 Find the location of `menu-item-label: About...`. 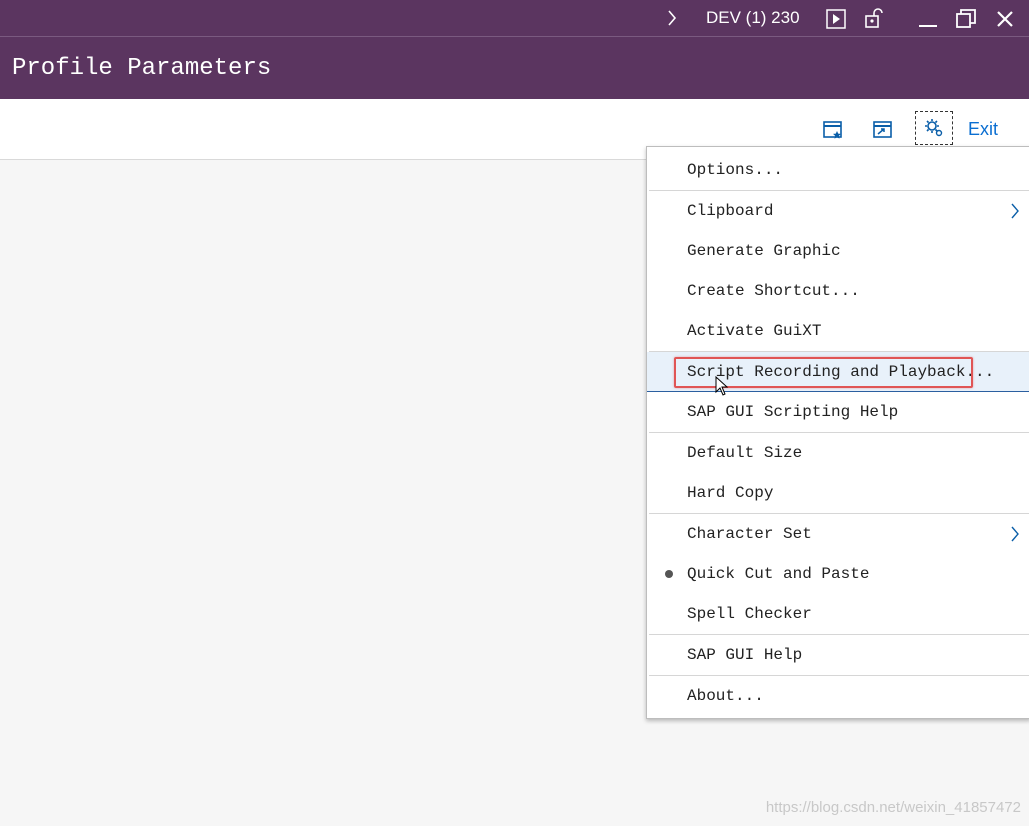

menu-item-label: About... is located at coordinates (725, 696).